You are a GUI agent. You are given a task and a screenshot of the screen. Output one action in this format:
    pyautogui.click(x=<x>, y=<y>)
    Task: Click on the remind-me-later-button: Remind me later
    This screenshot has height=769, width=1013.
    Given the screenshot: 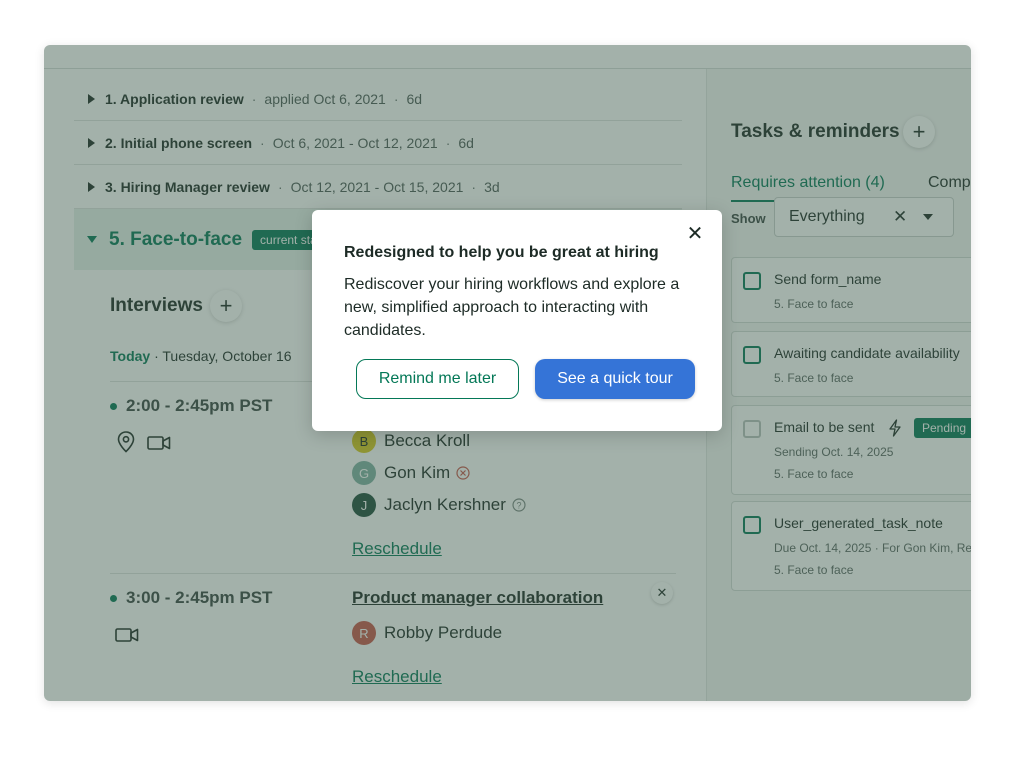 What is the action you would take?
    pyautogui.click(x=437, y=379)
    